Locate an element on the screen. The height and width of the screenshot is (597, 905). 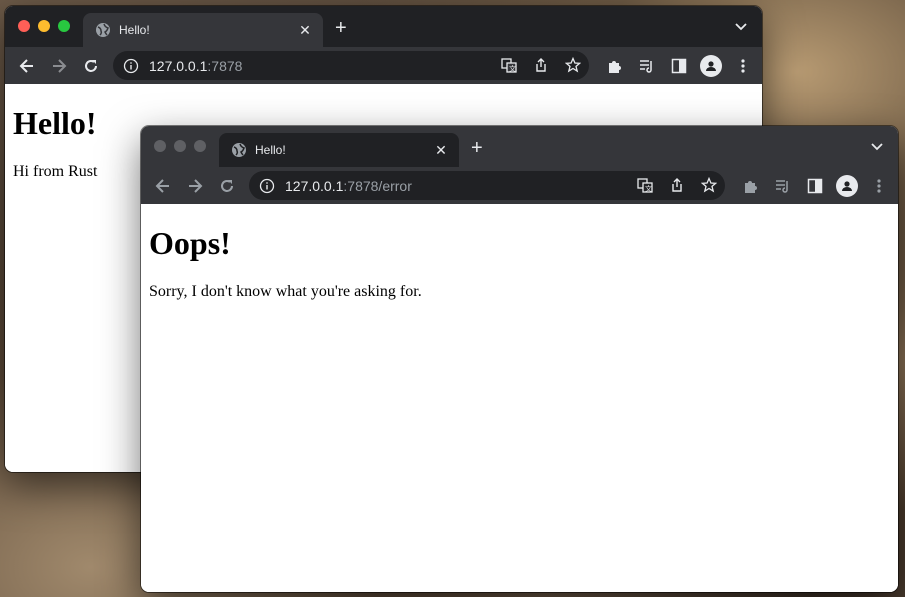
url-path: :7878 is located at coordinates (225, 65).